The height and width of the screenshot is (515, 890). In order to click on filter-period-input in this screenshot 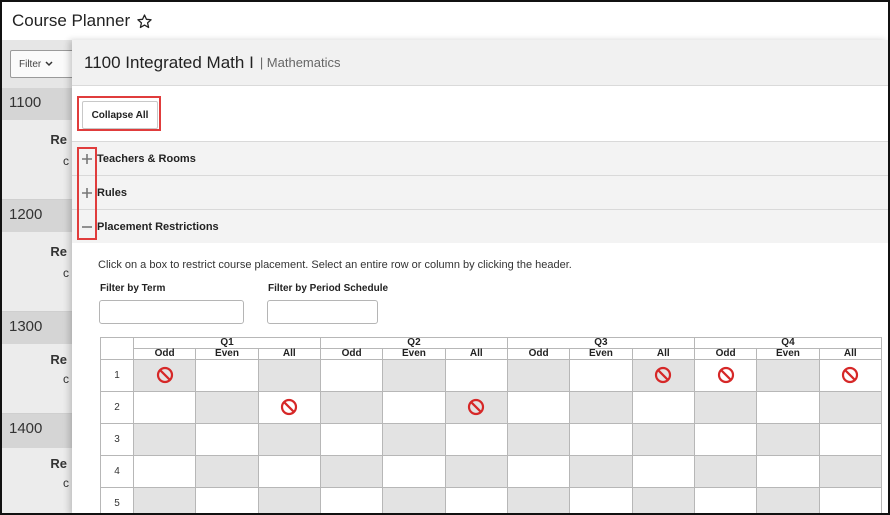, I will do `click(322, 312)`.